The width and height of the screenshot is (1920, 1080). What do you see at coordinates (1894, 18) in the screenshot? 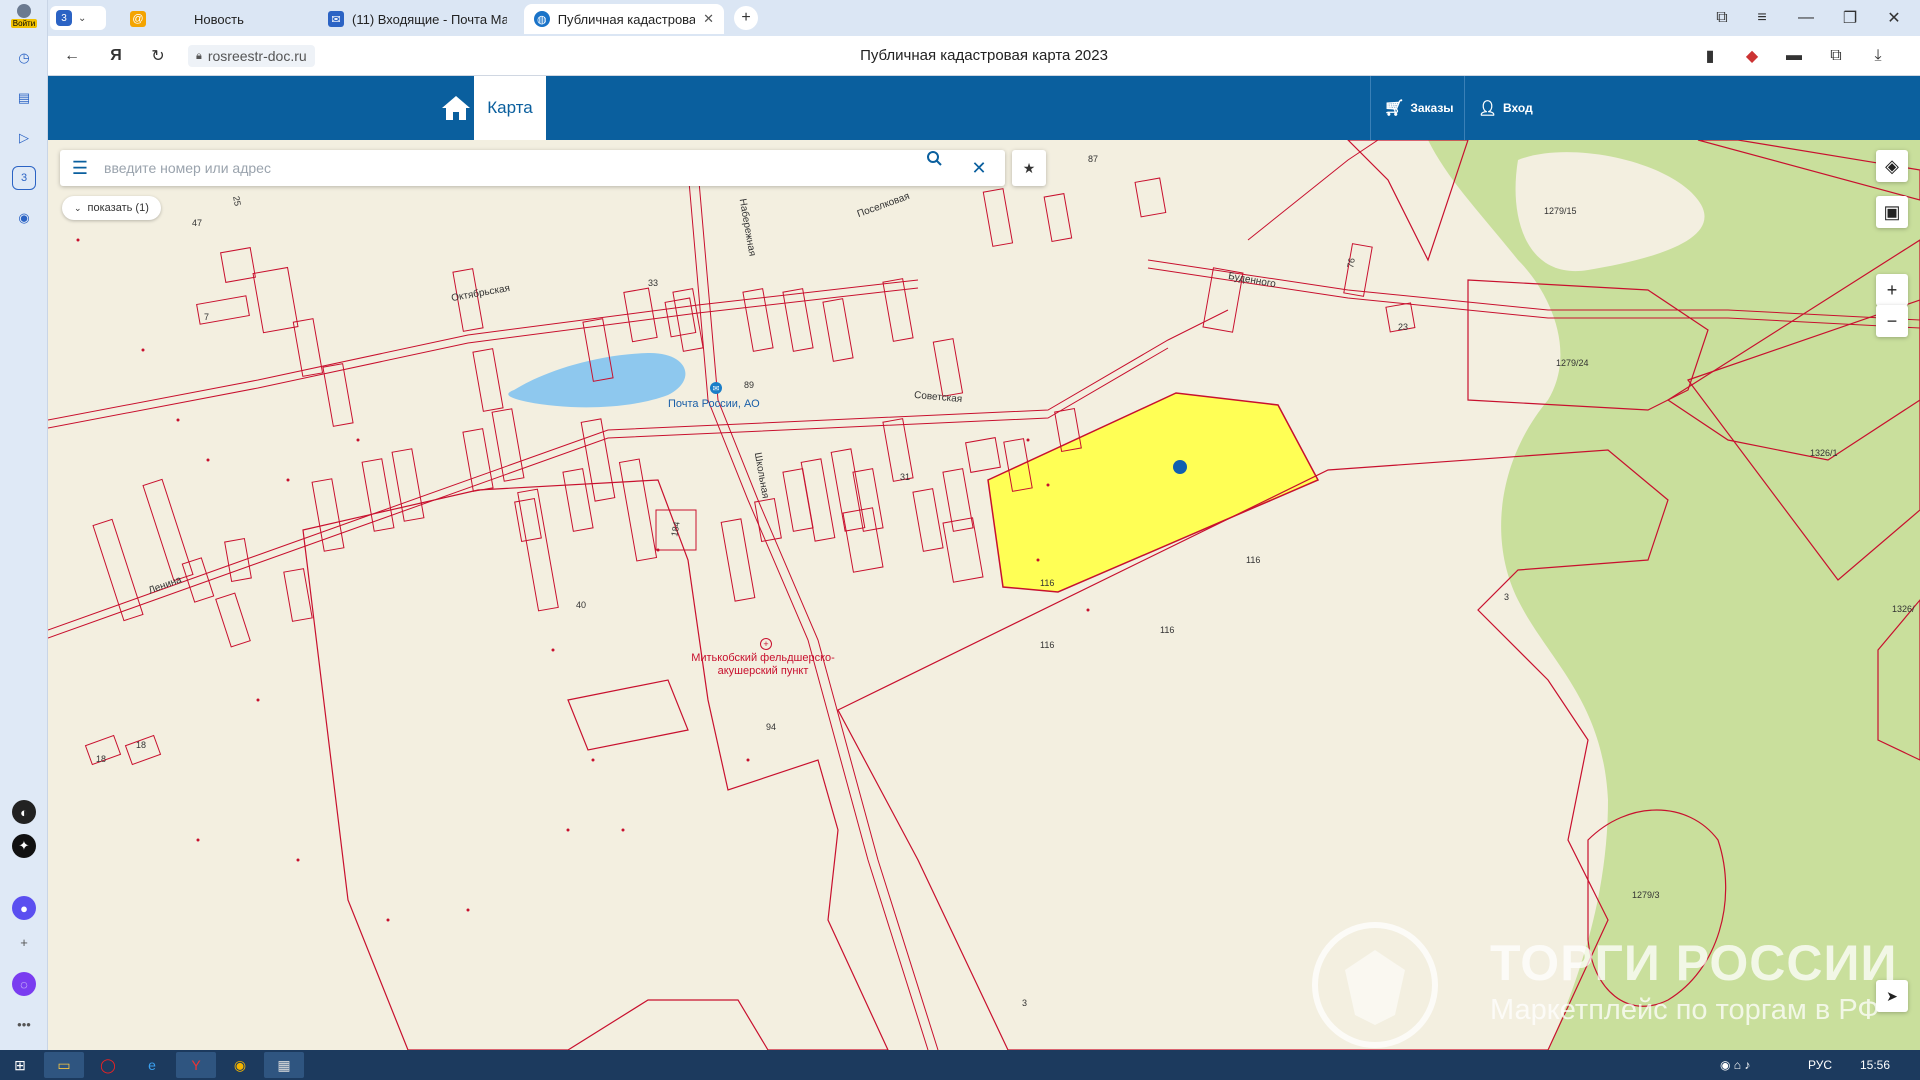
I see `close-window-icon: ✕` at bounding box center [1894, 18].